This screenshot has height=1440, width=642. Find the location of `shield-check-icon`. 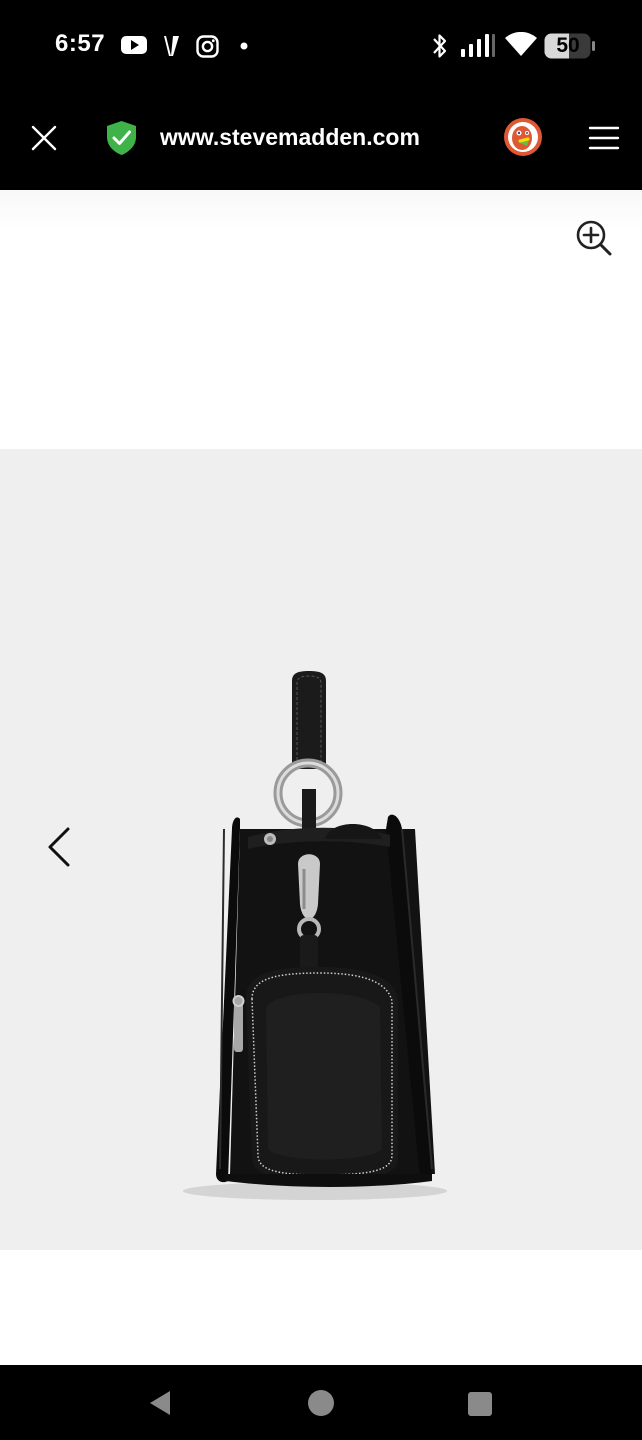

shield-check-icon is located at coordinates (121, 138).